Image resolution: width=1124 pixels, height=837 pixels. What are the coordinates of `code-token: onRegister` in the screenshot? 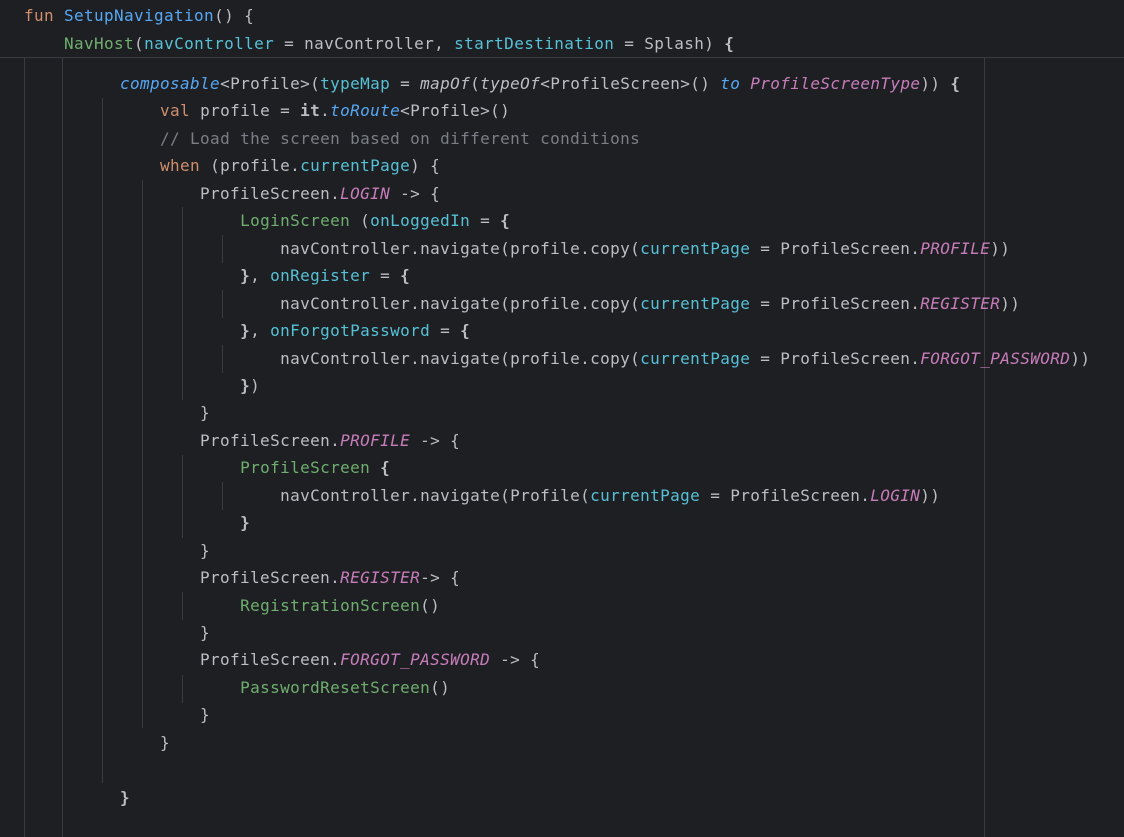 It's located at (320, 276).